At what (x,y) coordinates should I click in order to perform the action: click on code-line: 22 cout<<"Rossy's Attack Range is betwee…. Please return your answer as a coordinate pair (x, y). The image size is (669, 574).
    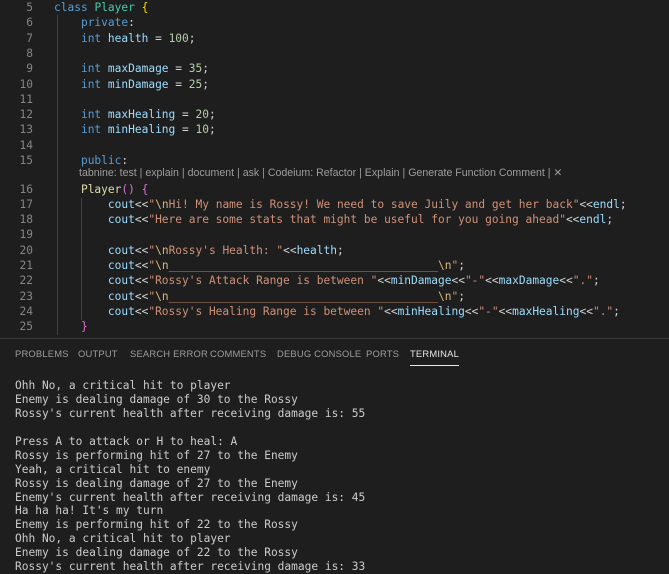
    Looking at the image, I should click on (334, 280).